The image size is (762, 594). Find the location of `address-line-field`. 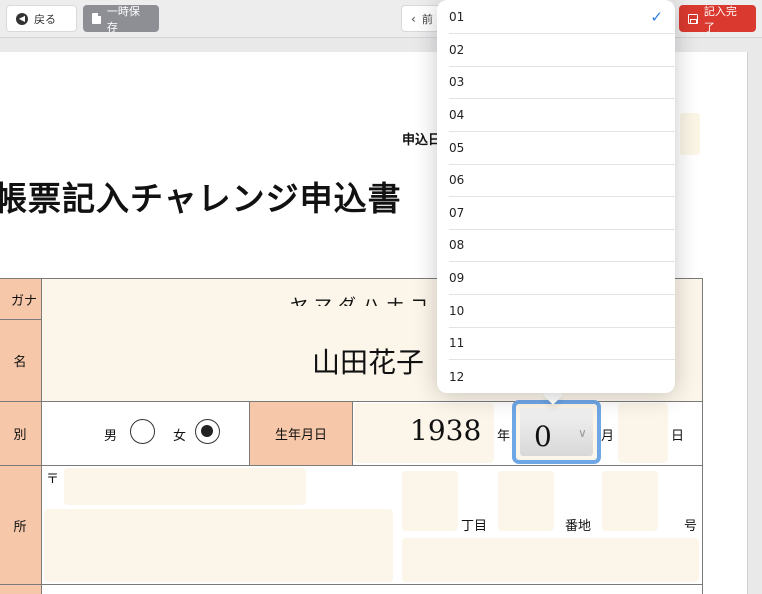

address-line-field is located at coordinates (218, 545).